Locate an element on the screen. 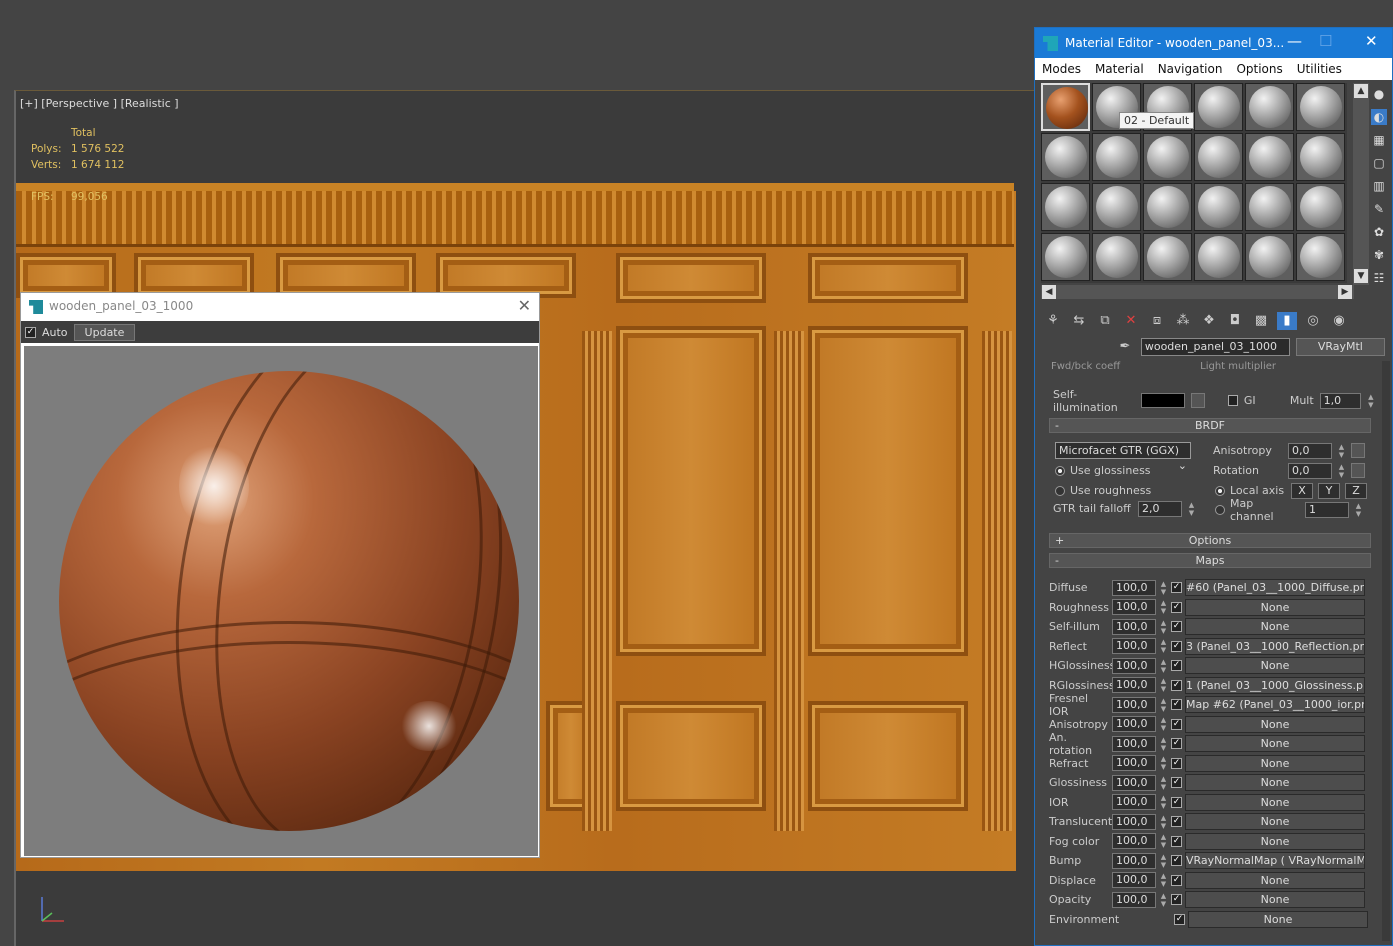 This screenshot has width=1393, height=946. anisotropy-field: 0,0 is located at coordinates (1310, 450).